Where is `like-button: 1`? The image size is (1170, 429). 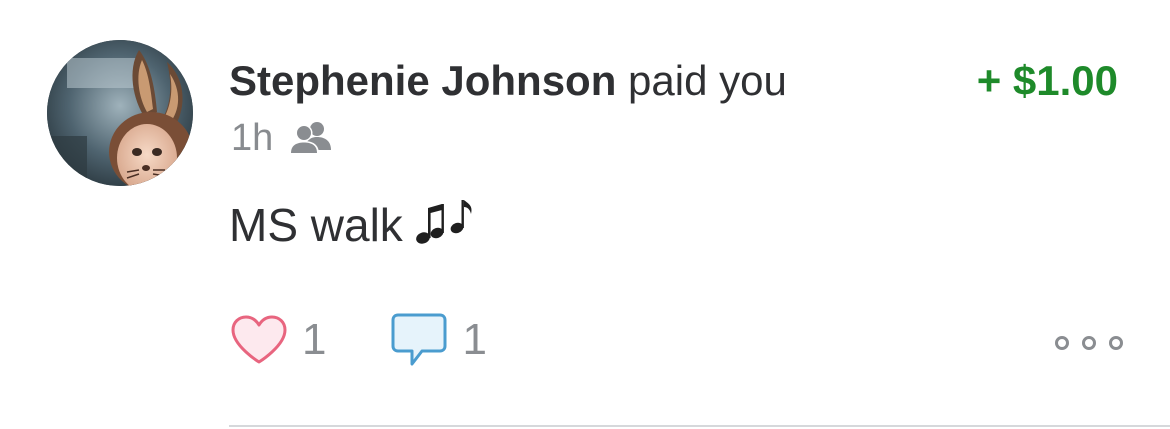
like-button: 1 is located at coordinates (278, 340).